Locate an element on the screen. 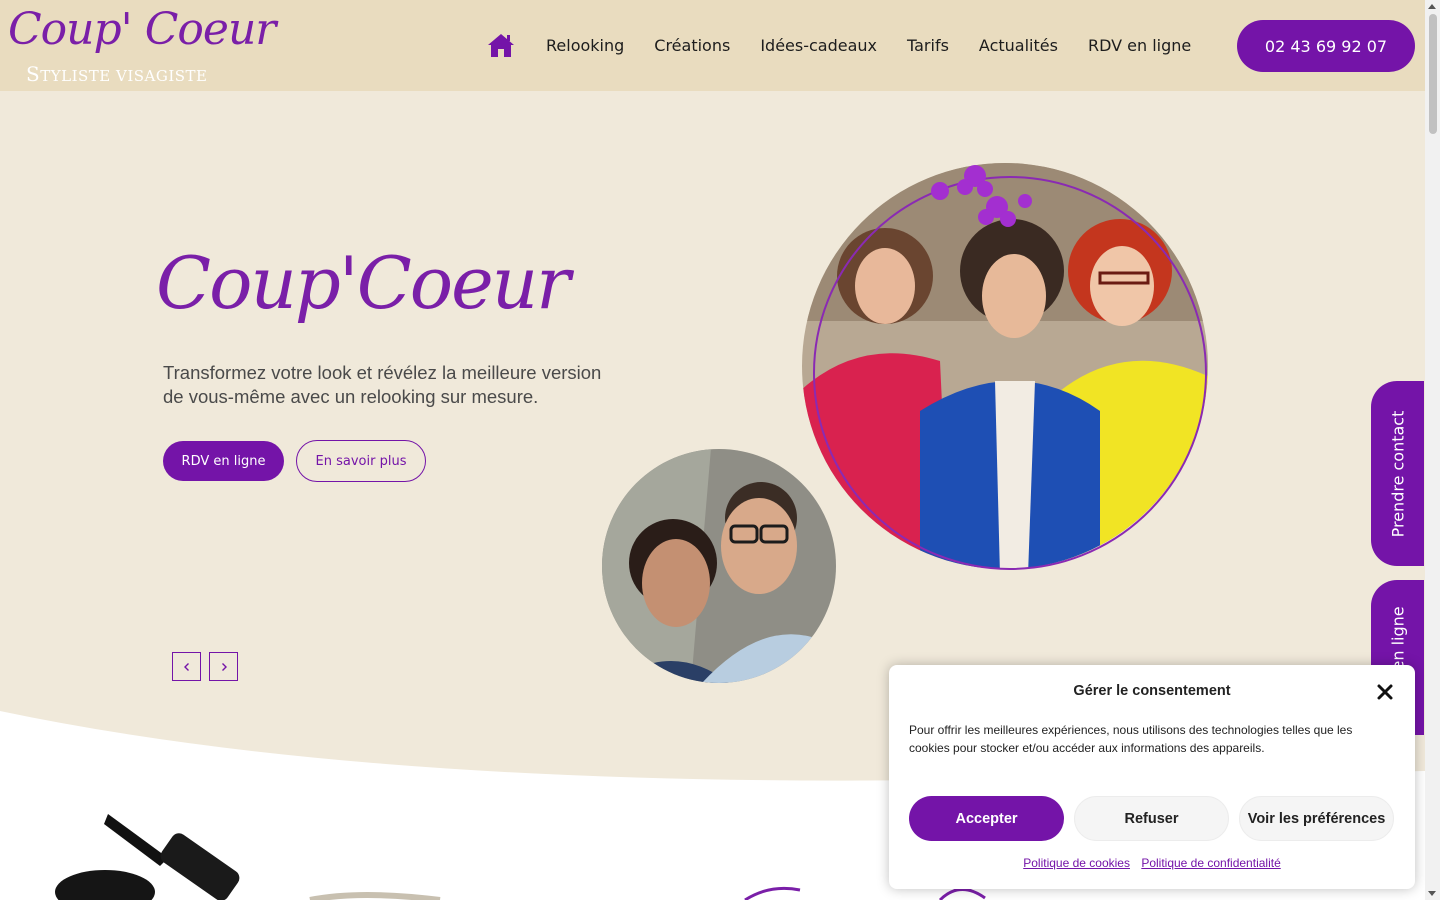  chevron-right-icon is located at coordinates (224, 666).